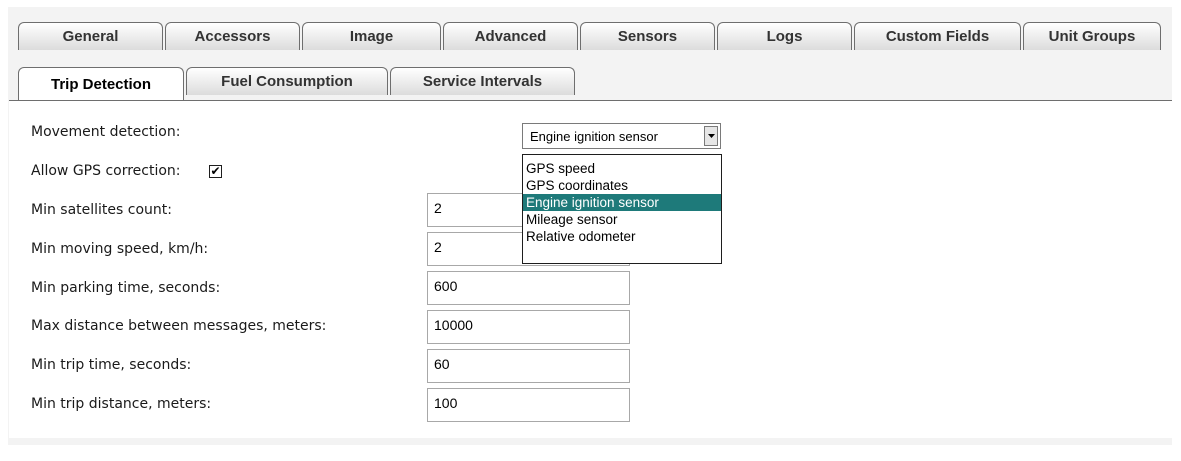 This screenshot has width=1181, height=461. Describe the element at coordinates (528, 327) in the screenshot. I see `max-distance-input: 10000` at that location.